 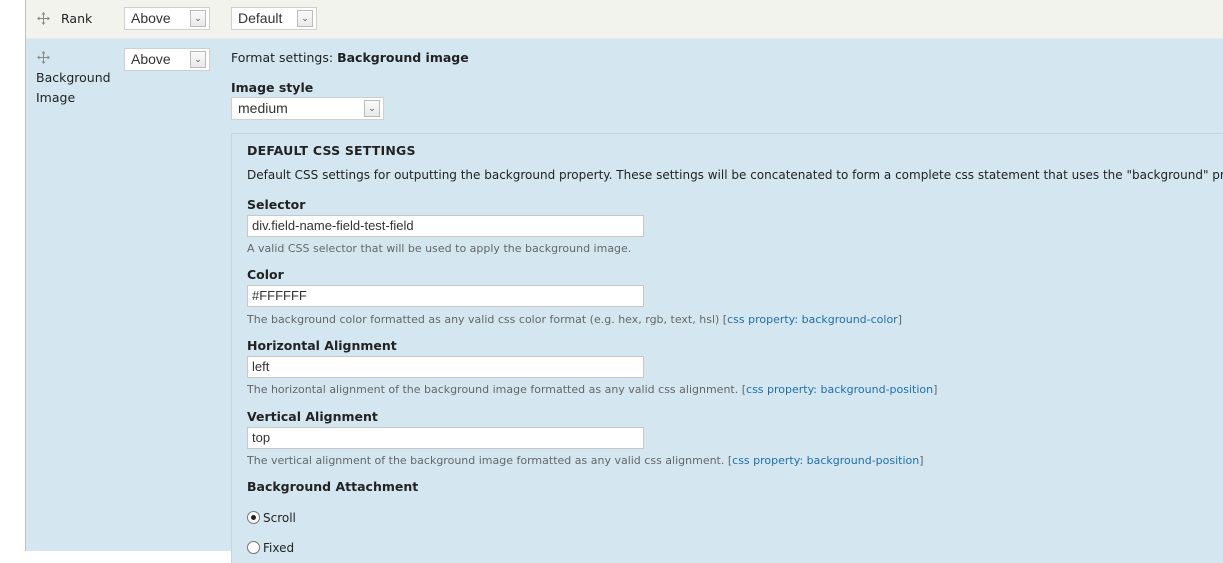 I want to click on rank-formatter-select: Default ⌄, so click(x=274, y=18).